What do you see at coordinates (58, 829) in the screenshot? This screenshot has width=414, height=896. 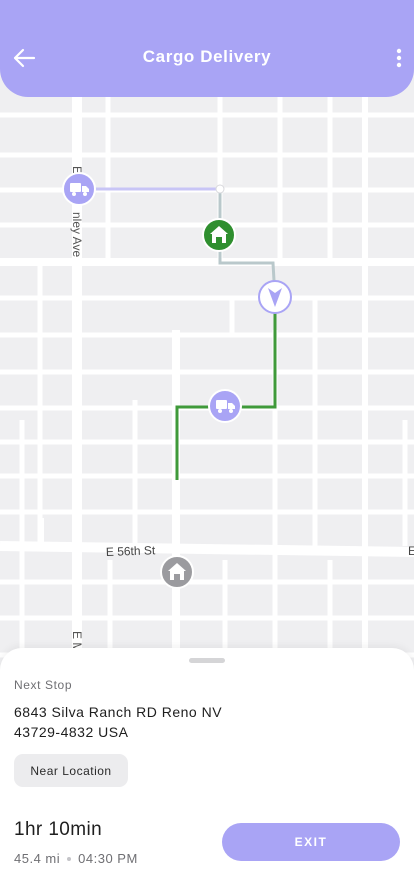 I see `eta-duration: 1hr 10min` at bounding box center [58, 829].